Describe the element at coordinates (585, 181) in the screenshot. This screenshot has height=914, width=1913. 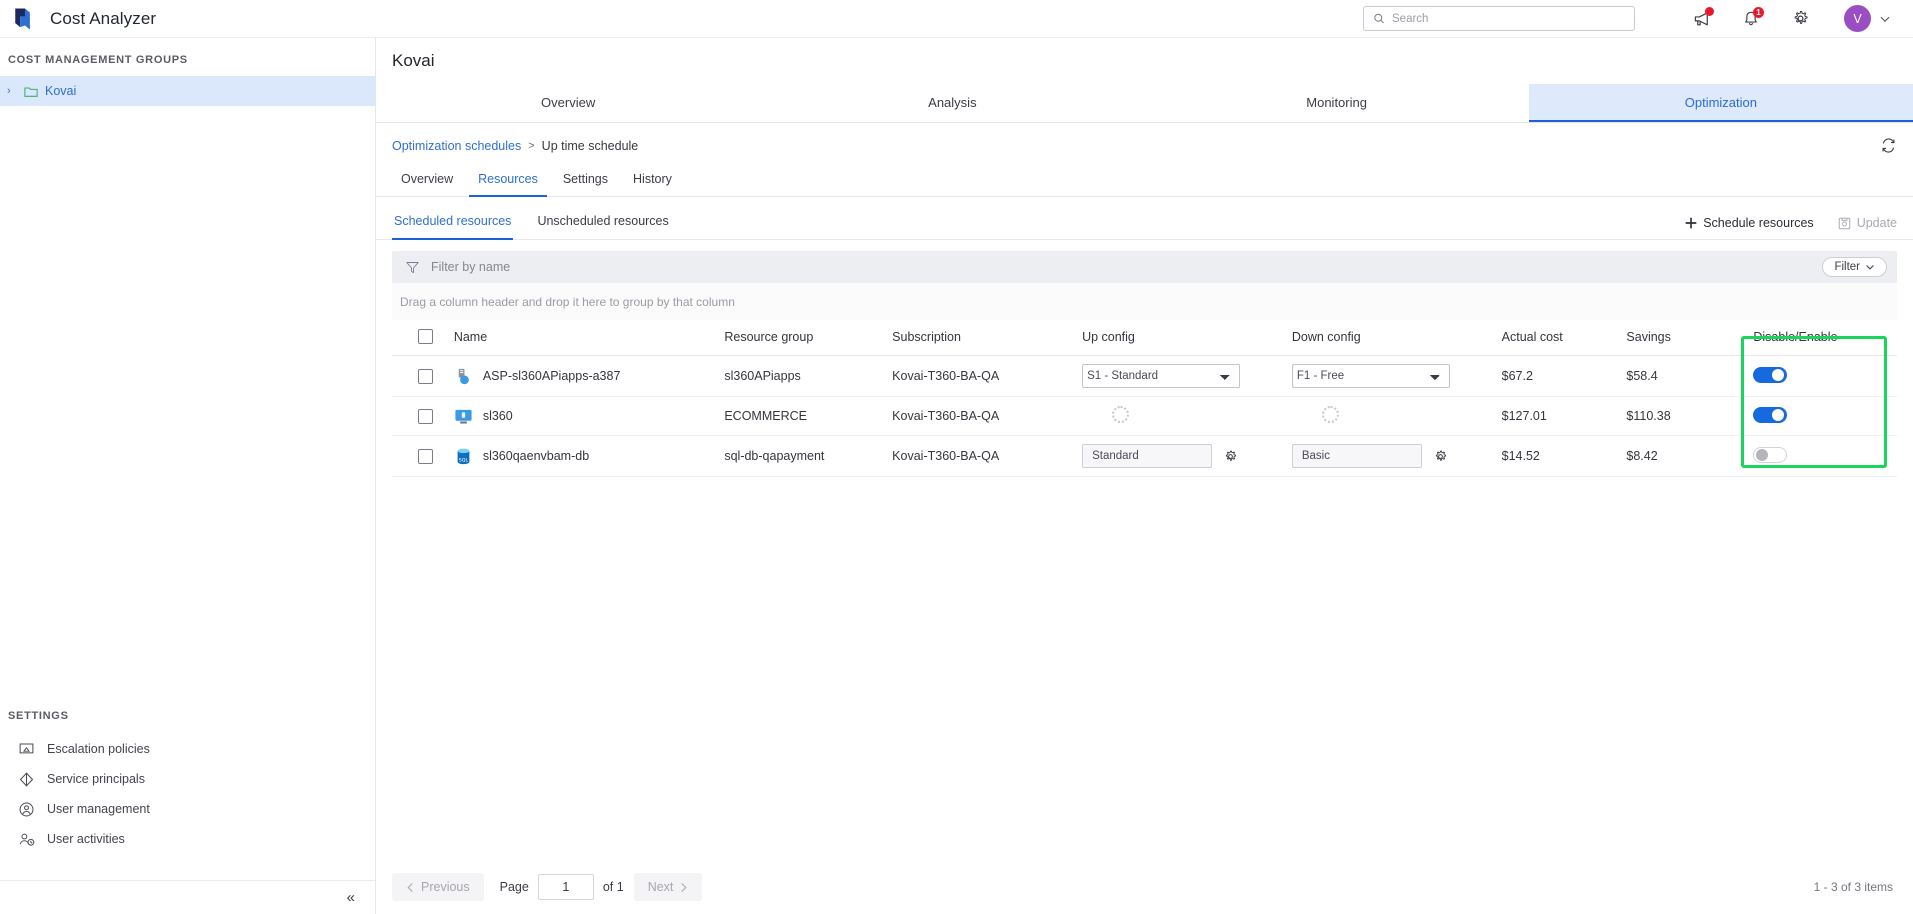
I see `subtab-settings: Settings` at that location.